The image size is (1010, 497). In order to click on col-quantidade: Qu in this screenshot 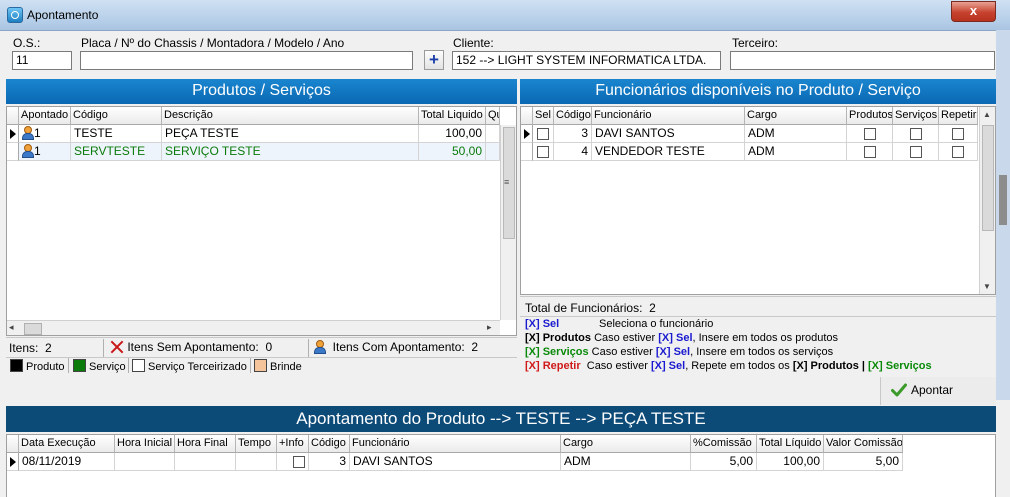, I will do `click(493, 116)`.